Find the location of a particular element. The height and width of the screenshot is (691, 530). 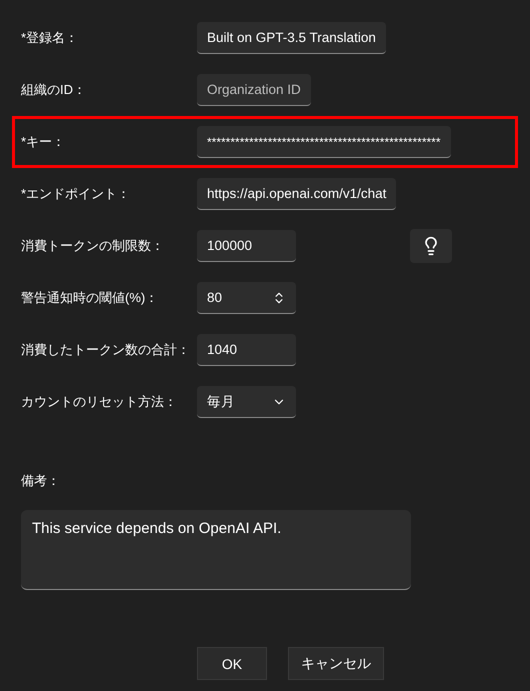

number-field: 1040 is located at coordinates (246, 350).